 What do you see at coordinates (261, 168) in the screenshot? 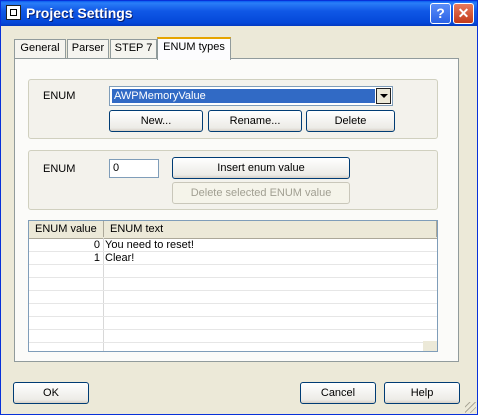
I see `insert-enum-value-button: Insert enum value` at bounding box center [261, 168].